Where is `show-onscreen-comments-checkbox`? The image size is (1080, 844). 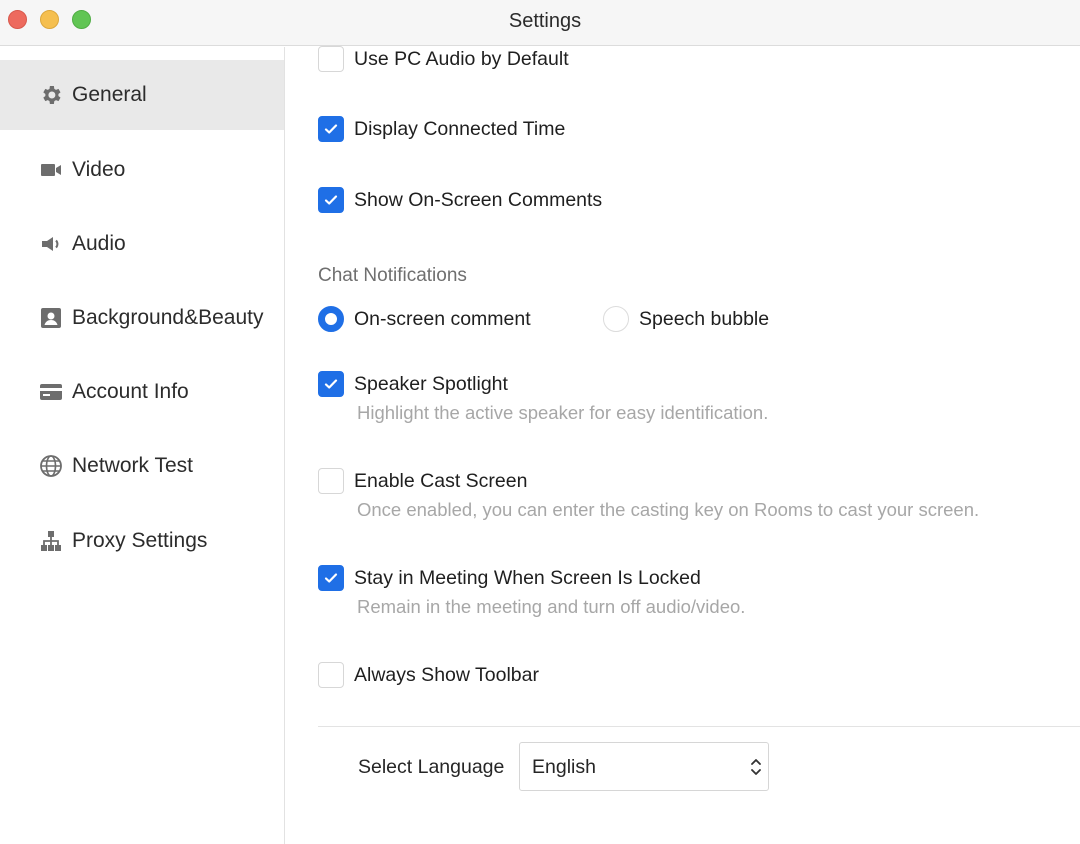 show-onscreen-comments-checkbox is located at coordinates (331, 200).